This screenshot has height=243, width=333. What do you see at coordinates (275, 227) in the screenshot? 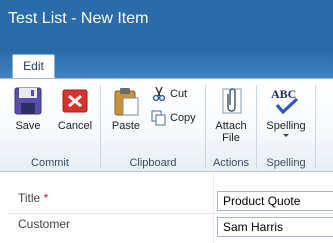
I see `customer-input` at bounding box center [275, 227].